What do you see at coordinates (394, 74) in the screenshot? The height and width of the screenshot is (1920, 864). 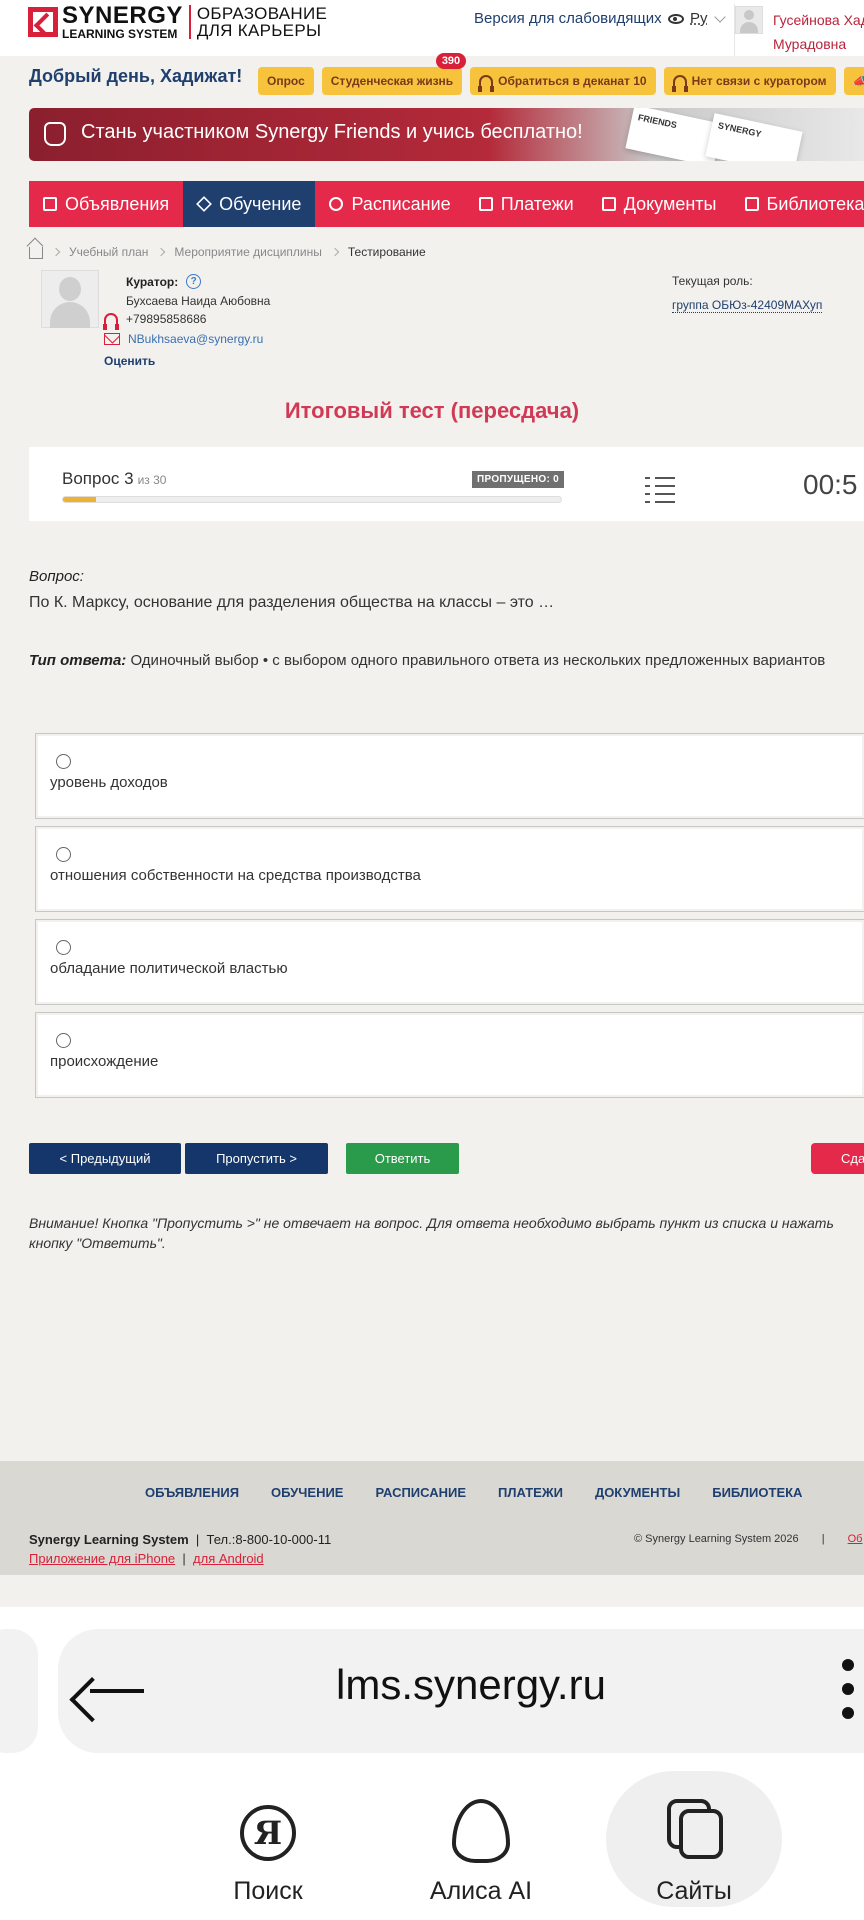 I see `chip-student-life: Студенческая жизнь 390` at bounding box center [394, 74].